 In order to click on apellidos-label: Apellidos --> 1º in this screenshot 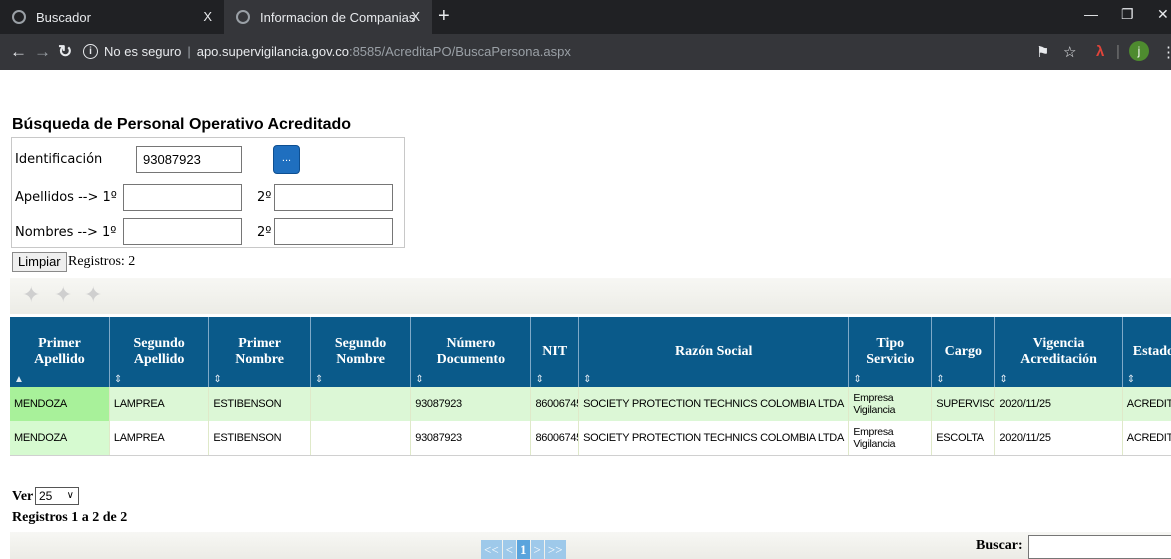, I will do `click(66, 197)`.